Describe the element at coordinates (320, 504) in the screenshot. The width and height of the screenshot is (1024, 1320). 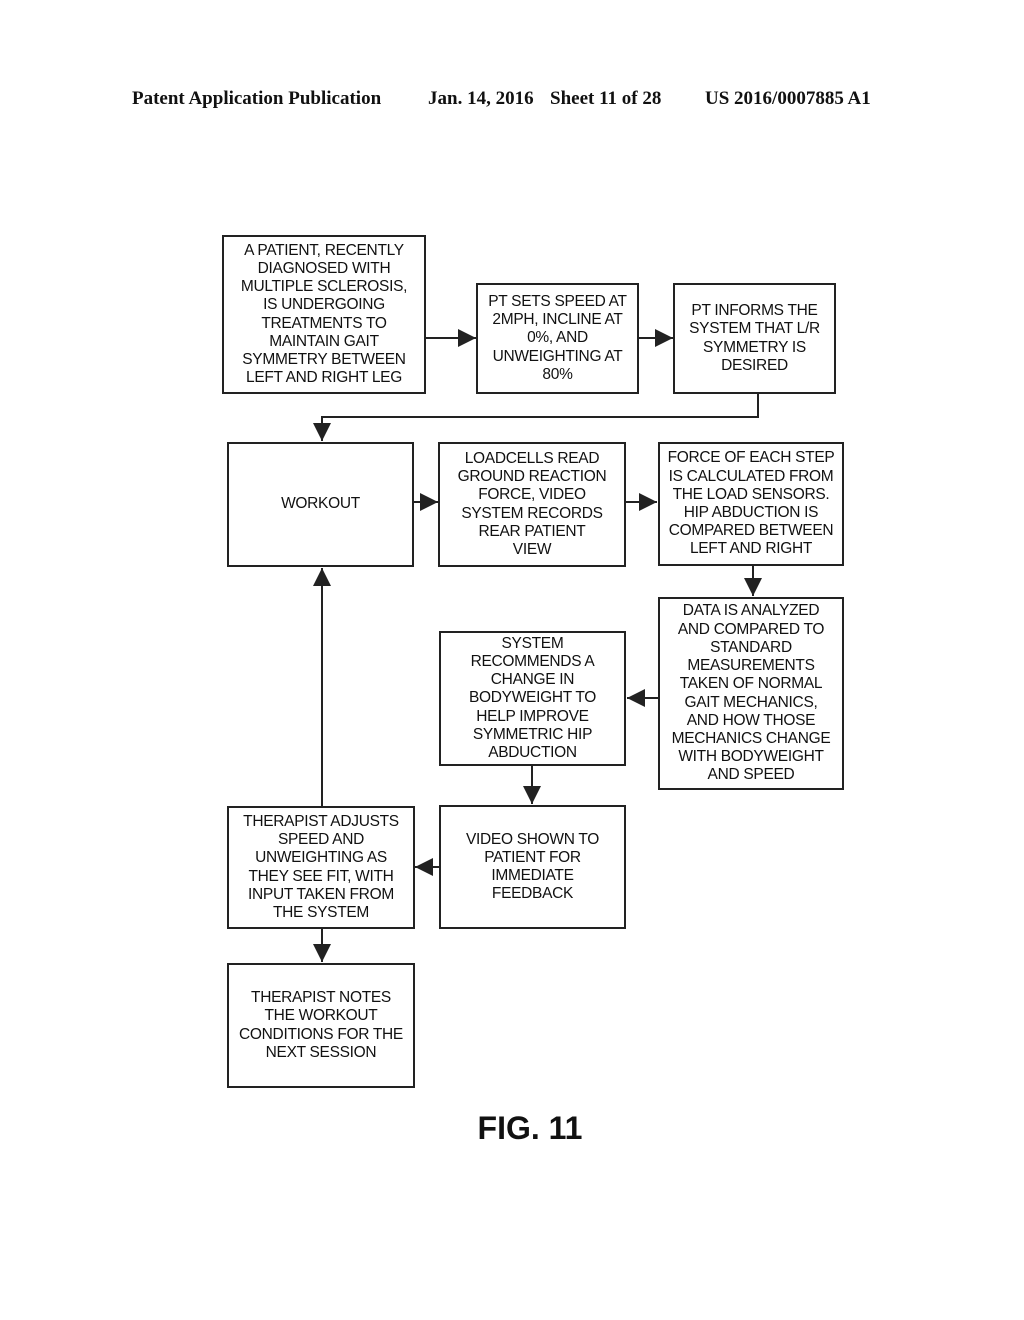
I see `step-workout: WORKOUT` at that location.